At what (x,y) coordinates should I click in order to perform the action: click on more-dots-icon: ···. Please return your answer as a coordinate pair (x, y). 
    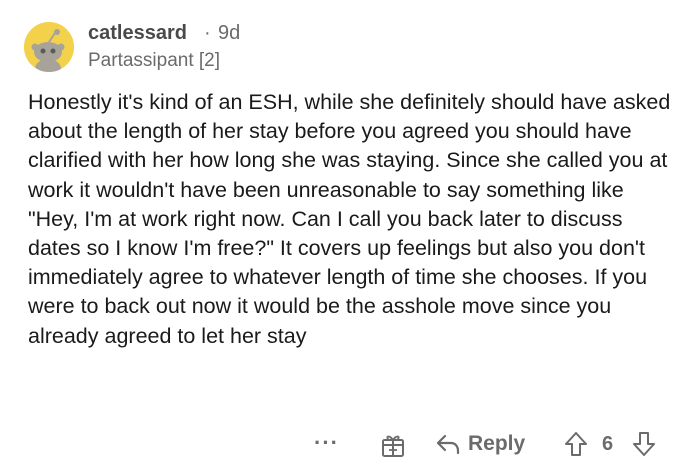
    Looking at the image, I should click on (326, 442).